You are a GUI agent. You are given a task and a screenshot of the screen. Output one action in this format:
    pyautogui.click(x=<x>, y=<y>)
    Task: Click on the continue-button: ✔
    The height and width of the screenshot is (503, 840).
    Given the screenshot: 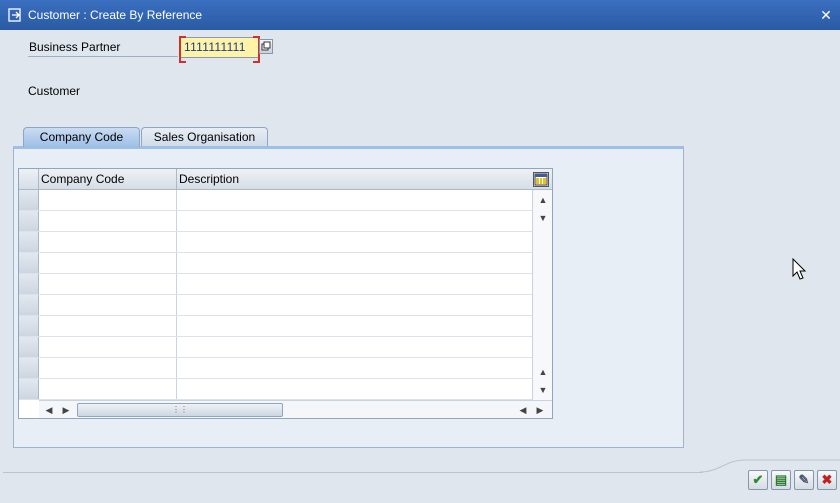 What is the action you would take?
    pyautogui.click(x=758, y=480)
    